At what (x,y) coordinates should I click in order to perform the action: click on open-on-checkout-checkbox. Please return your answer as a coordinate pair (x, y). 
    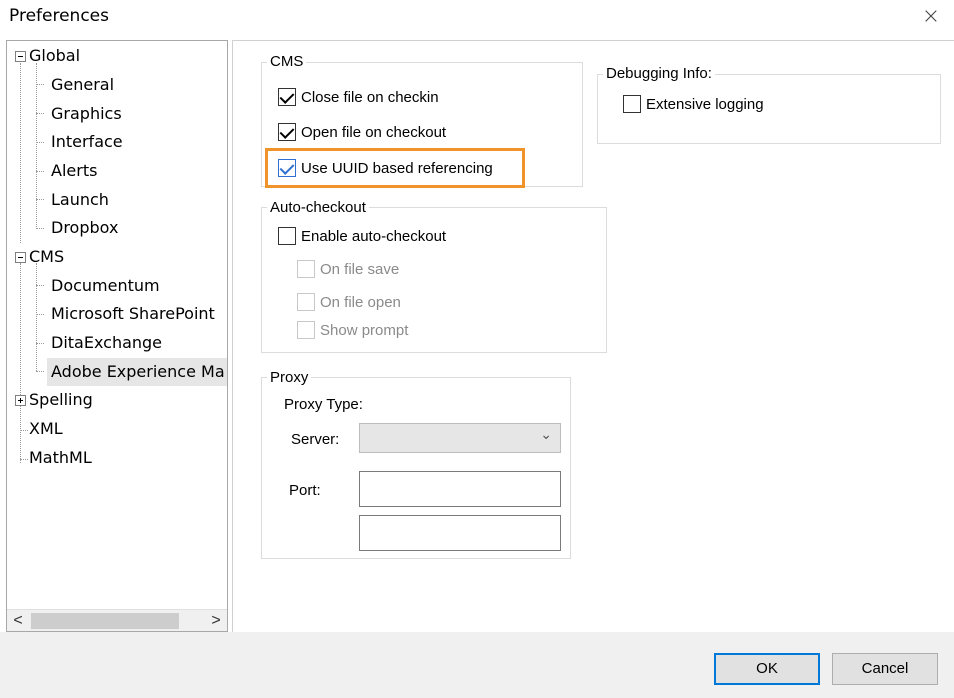
    Looking at the image, I should click on (287, 132).